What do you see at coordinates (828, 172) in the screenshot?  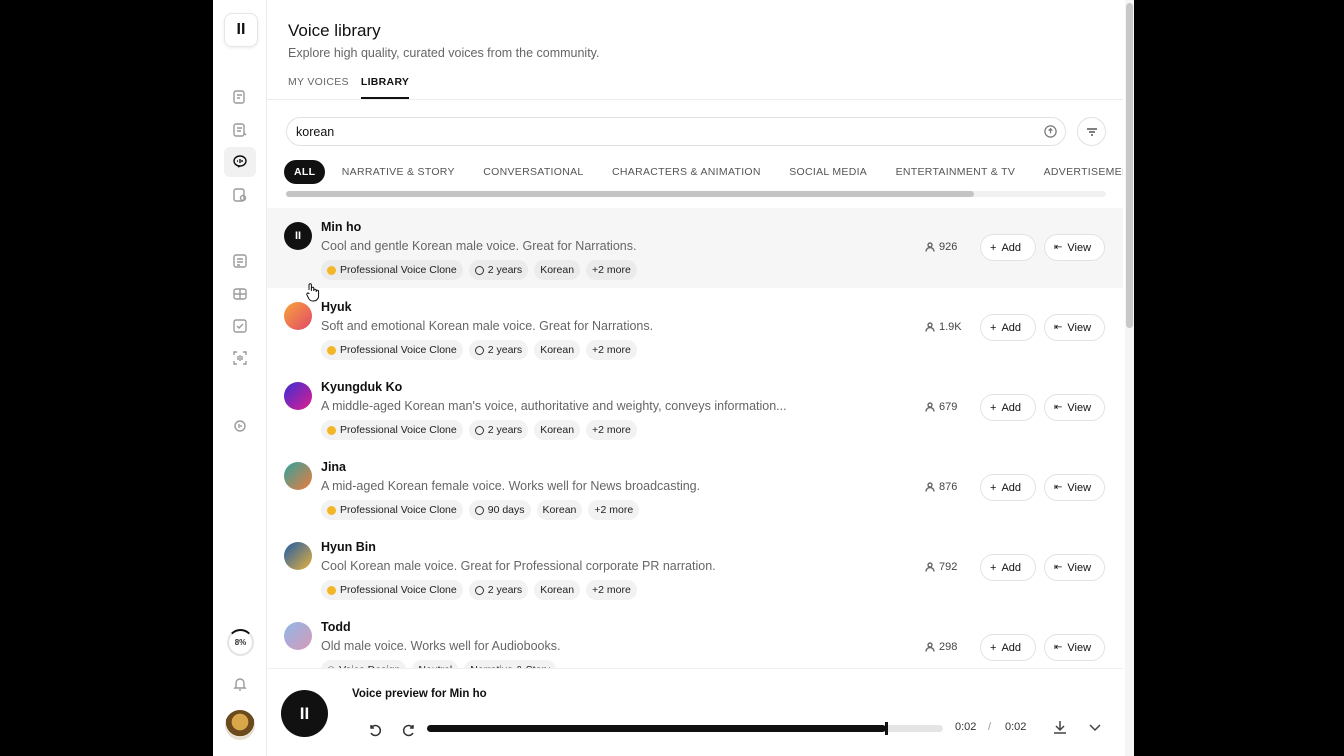 I see `chip-social-media: SOCIAL MEDIA` at bounding box center [828, 172].